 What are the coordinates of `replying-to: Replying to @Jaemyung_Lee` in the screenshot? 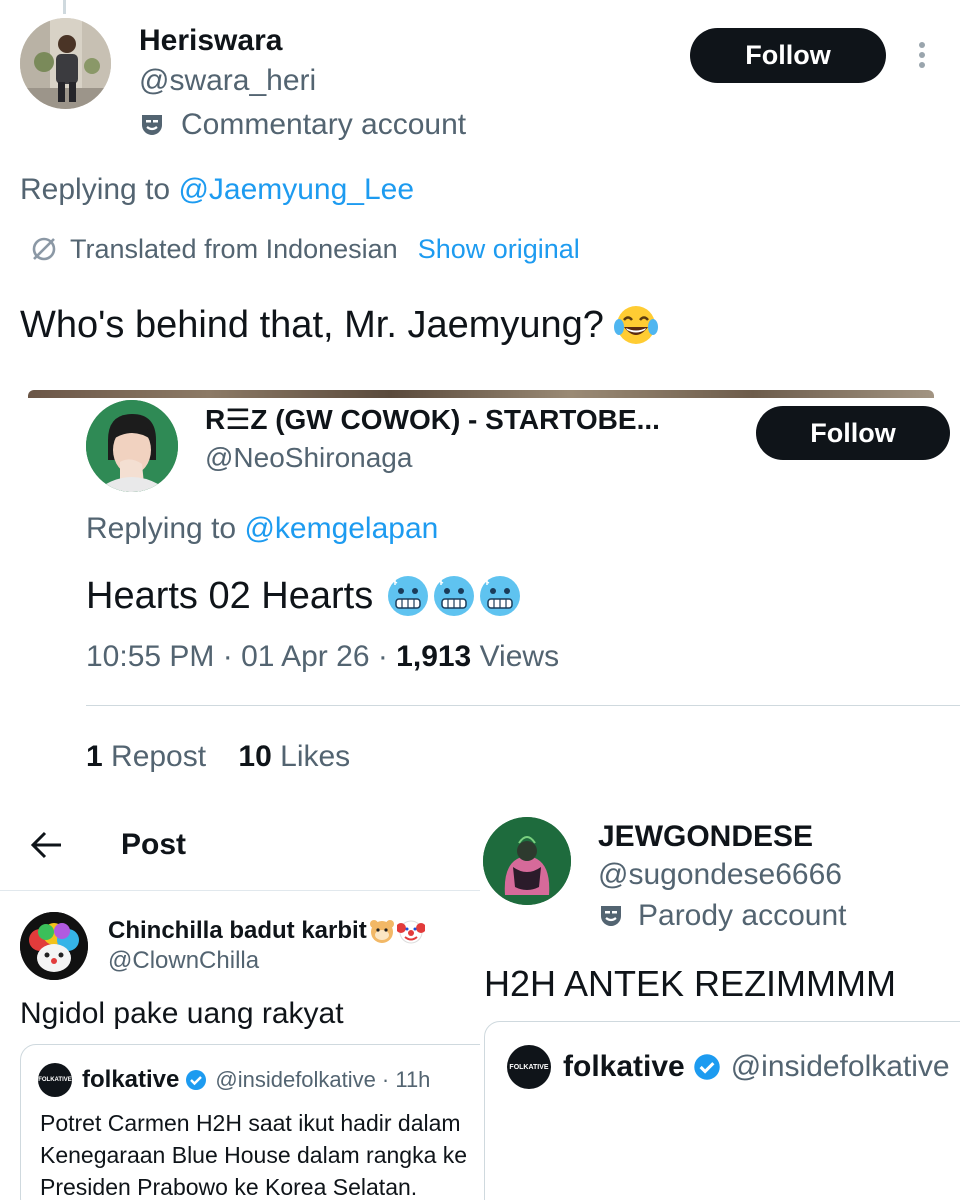 It's located at (217, 190).